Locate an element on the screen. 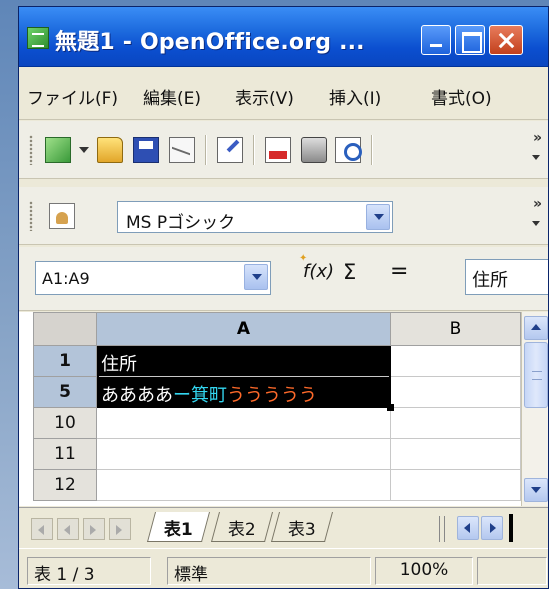 This screenshot has height=589, width=549. cell-text: ああああー箕町ううううう is located at coordinates (209, 394).